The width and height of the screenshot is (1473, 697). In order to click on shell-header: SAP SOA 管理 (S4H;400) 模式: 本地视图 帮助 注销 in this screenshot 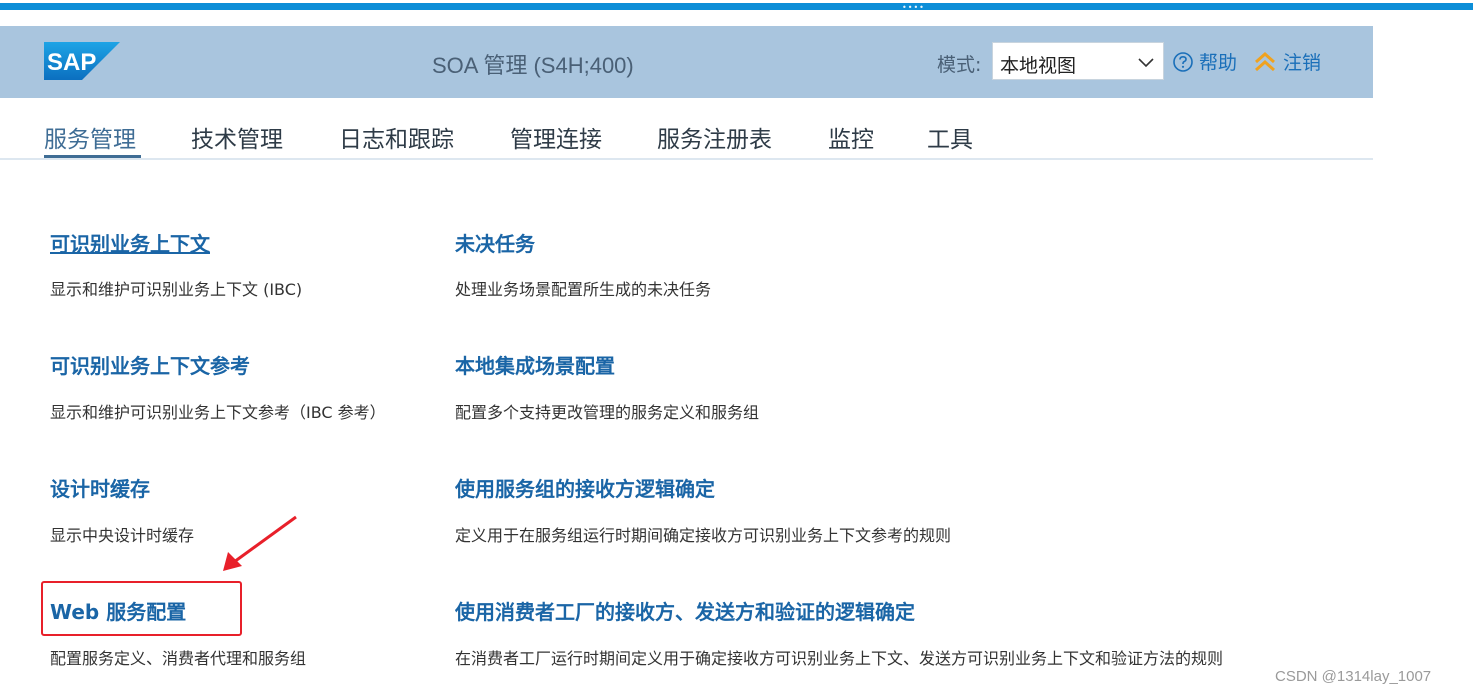, I will do `click(686, 62)`.